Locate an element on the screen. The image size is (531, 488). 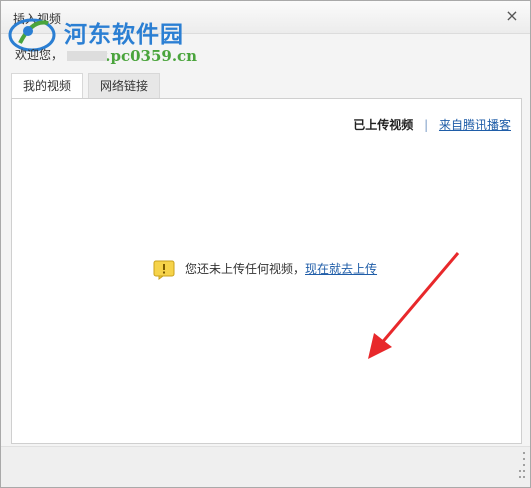
username-redacted is located at coordinates (87, 55).